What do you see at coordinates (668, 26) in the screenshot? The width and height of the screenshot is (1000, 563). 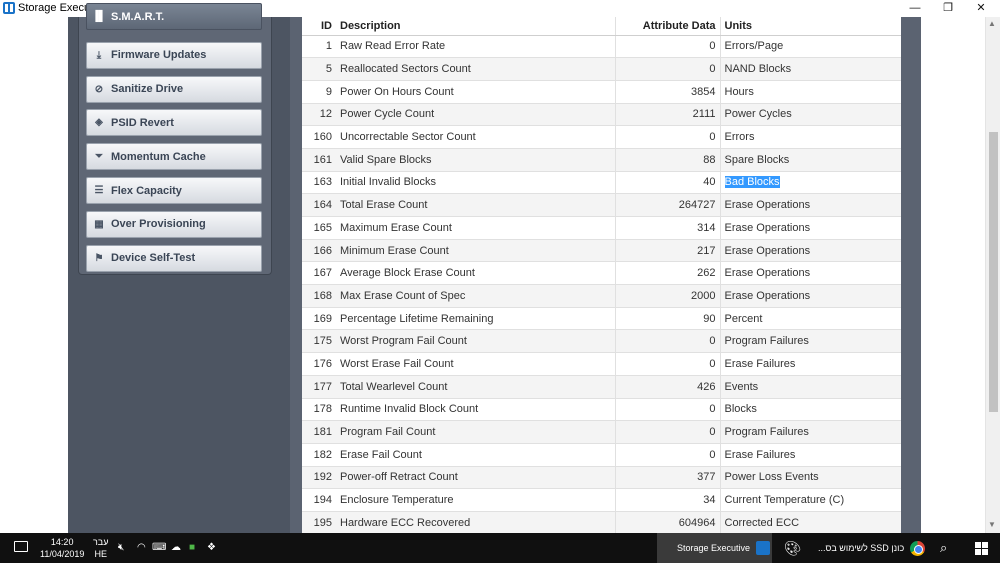 I see `column-header-attribute-data: Attribute Data` at bounding box center [668, 26].